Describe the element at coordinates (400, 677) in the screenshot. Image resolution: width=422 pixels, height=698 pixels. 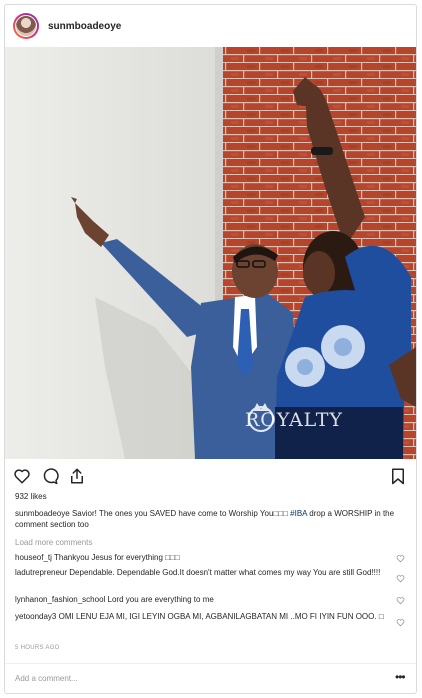
I see `more-options-icon: •••` at that location.